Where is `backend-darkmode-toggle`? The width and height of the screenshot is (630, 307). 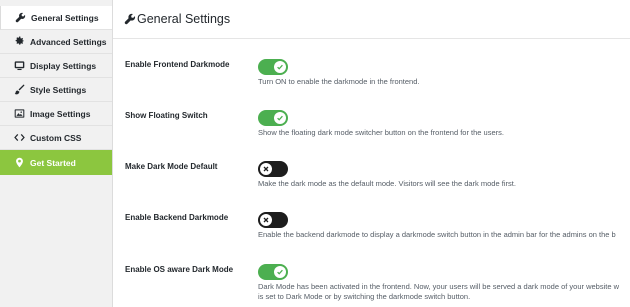 backend-darkmode-toggle is located at coordinates (273, 220).